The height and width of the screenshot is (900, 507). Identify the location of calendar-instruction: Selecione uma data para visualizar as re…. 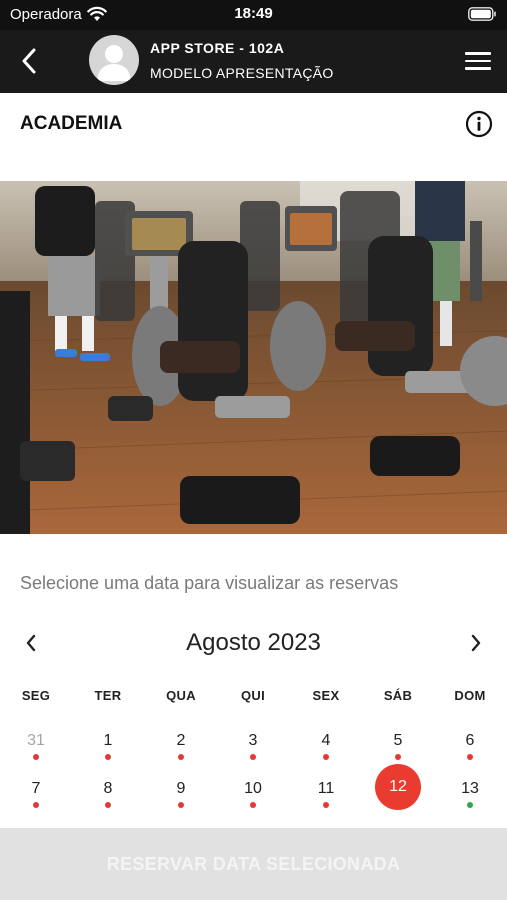
(209, 583).